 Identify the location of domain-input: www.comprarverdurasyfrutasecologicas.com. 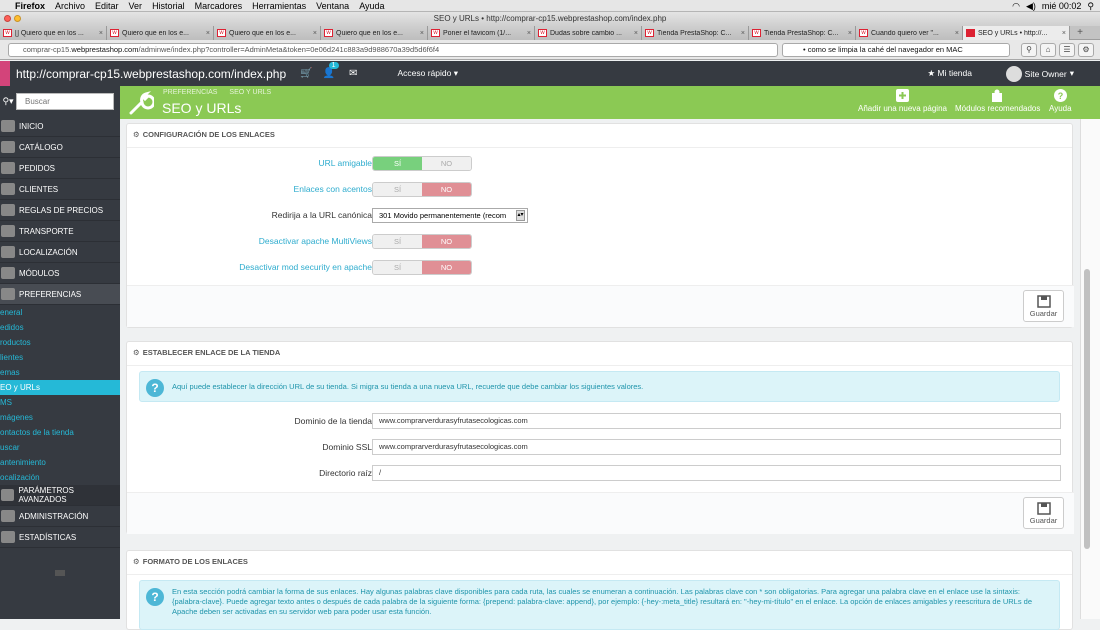
(716, 421).